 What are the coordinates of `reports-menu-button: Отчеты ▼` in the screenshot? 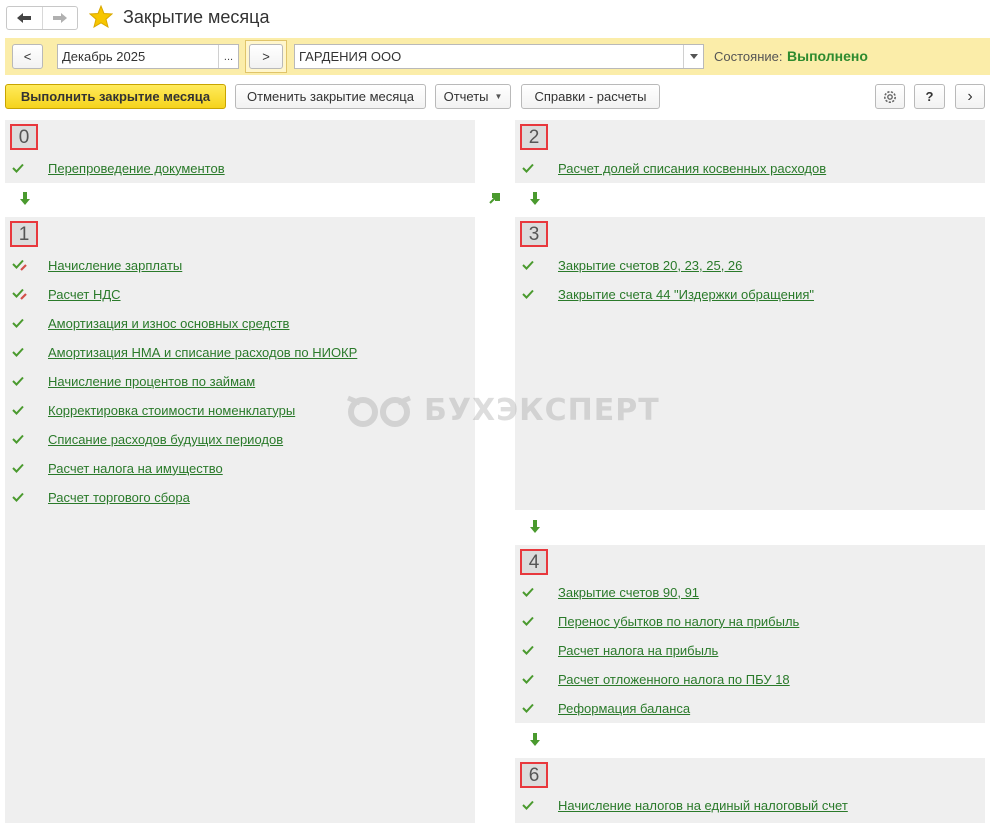 It's located at (473, 96).